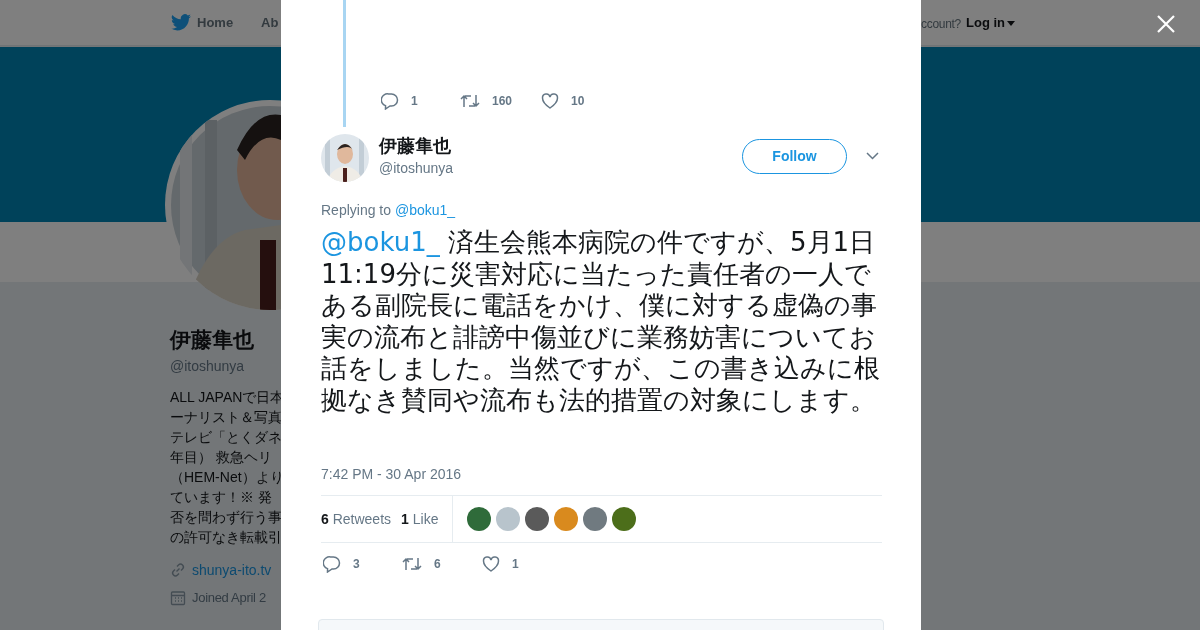 This screenshot has height=630, width=1200. What do you see at coordinates (212, 340) in the screenshot?
I see `profile-name: 伊藤隼也` at bounding box center [212, 340].